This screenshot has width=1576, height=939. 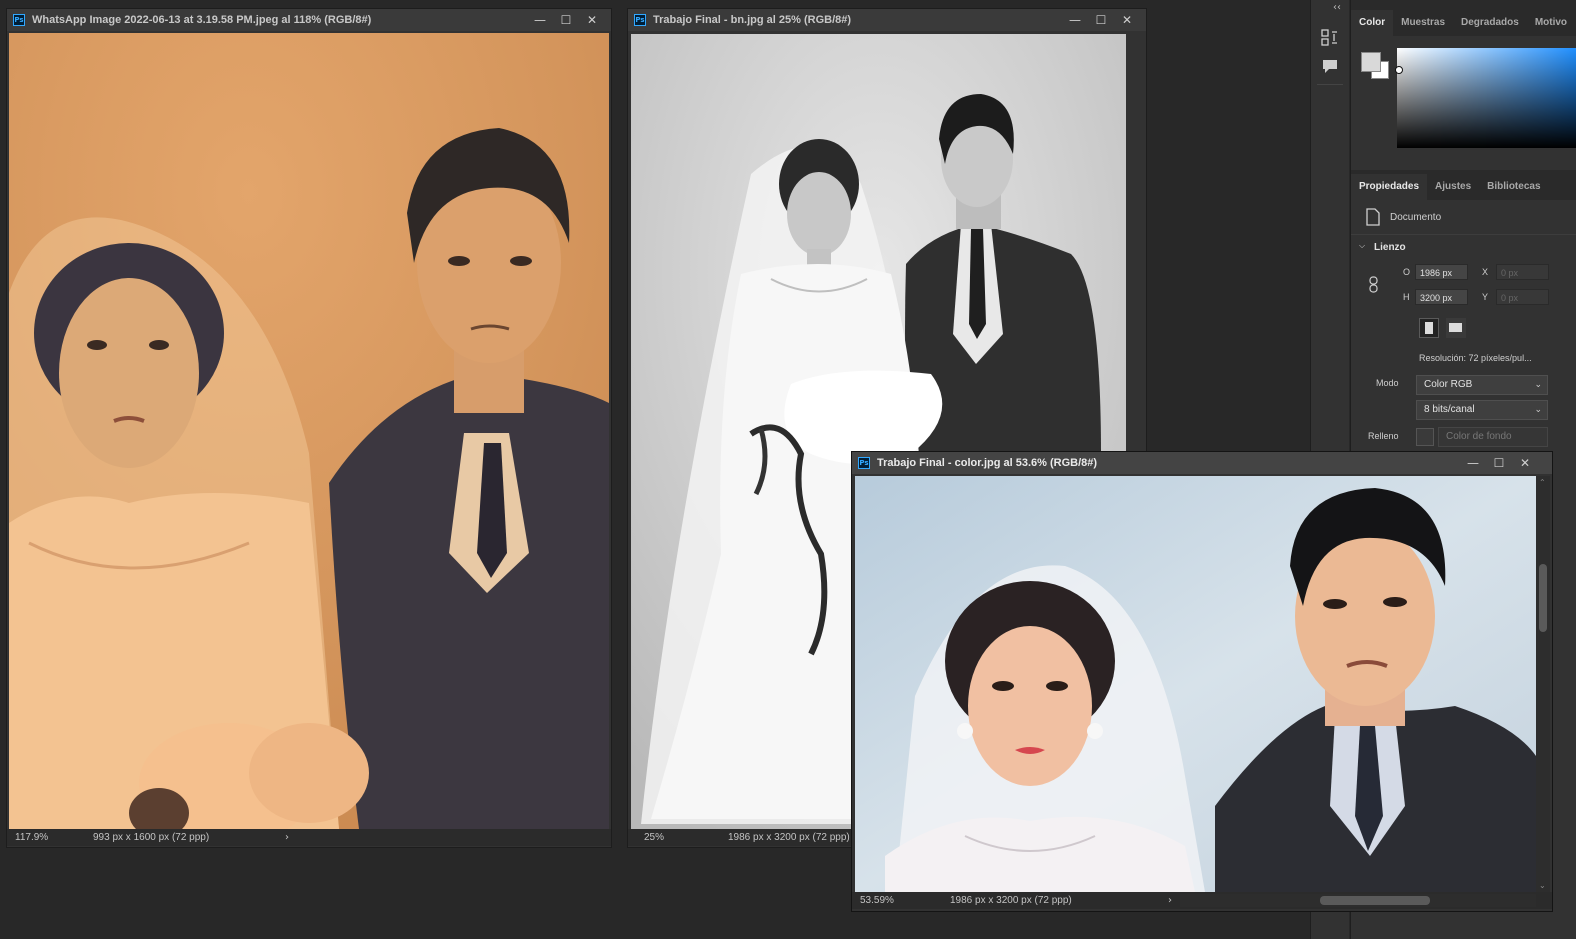 I want to click on status-bar: 117.9% 993 px x 1600 px (72 ppp) ›, so click(x=309, y=837).